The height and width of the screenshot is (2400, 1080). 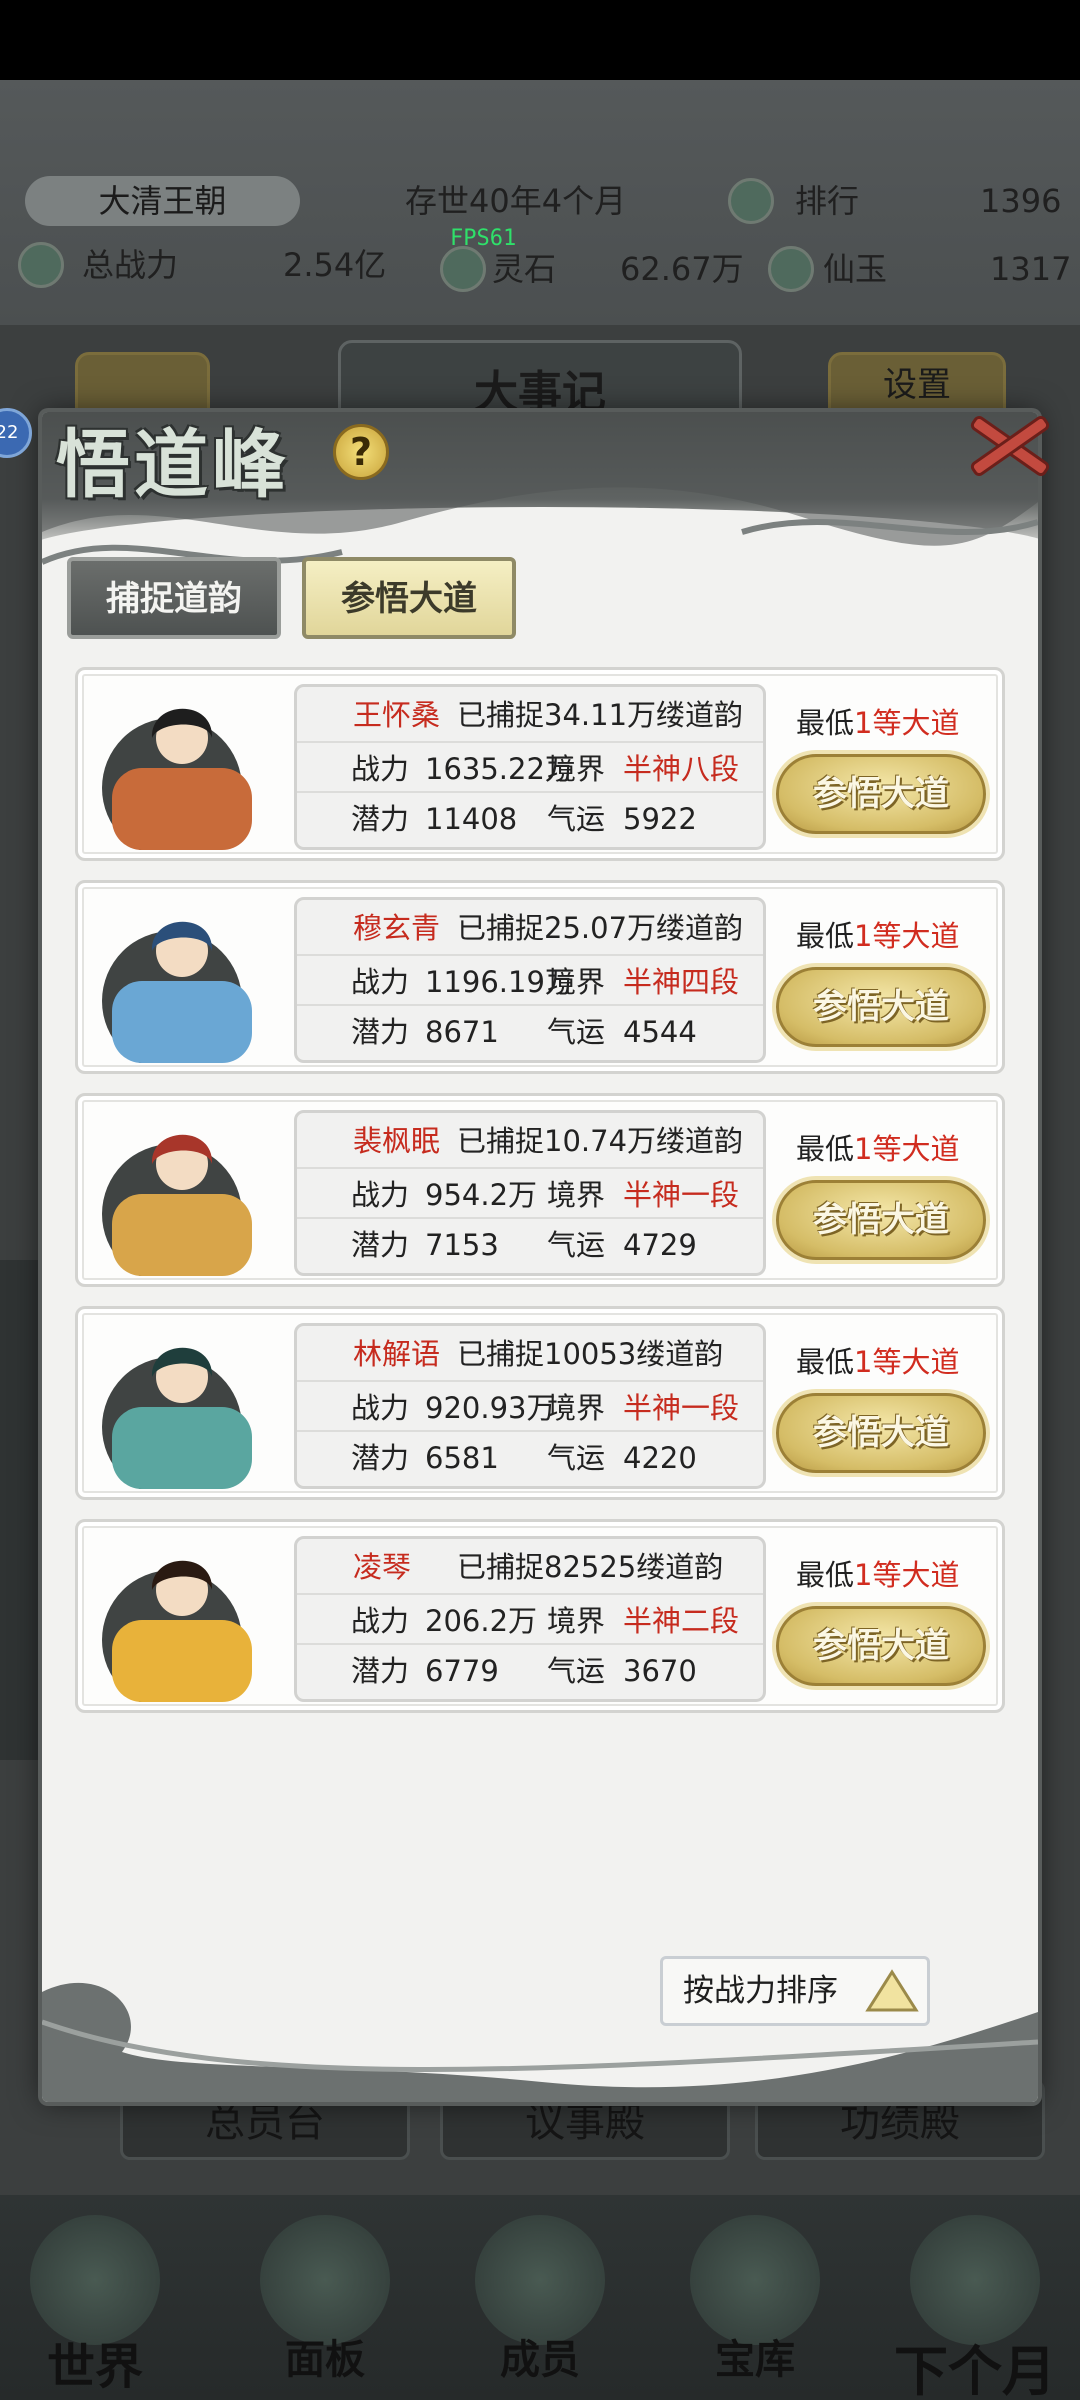 I want to click on dynasty-name: 大清王朝, so click(x=162, y=201).